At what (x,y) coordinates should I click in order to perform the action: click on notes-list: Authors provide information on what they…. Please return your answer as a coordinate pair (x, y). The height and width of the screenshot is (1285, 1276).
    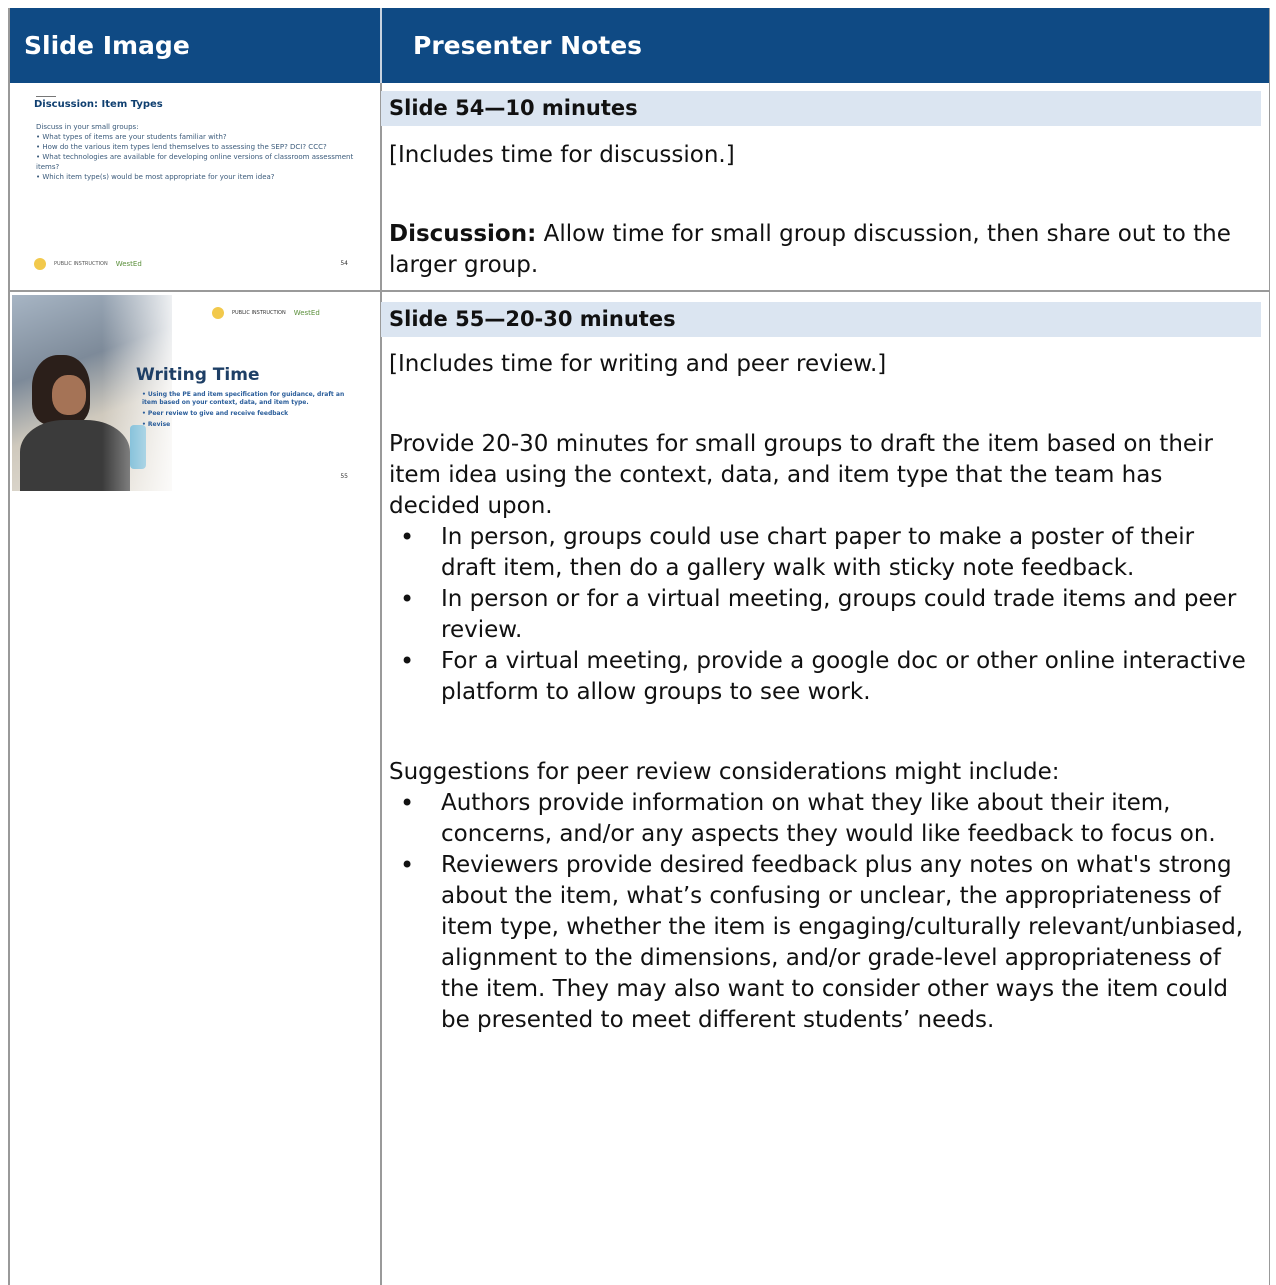
    Looking at the image, I should click on (822, 912).